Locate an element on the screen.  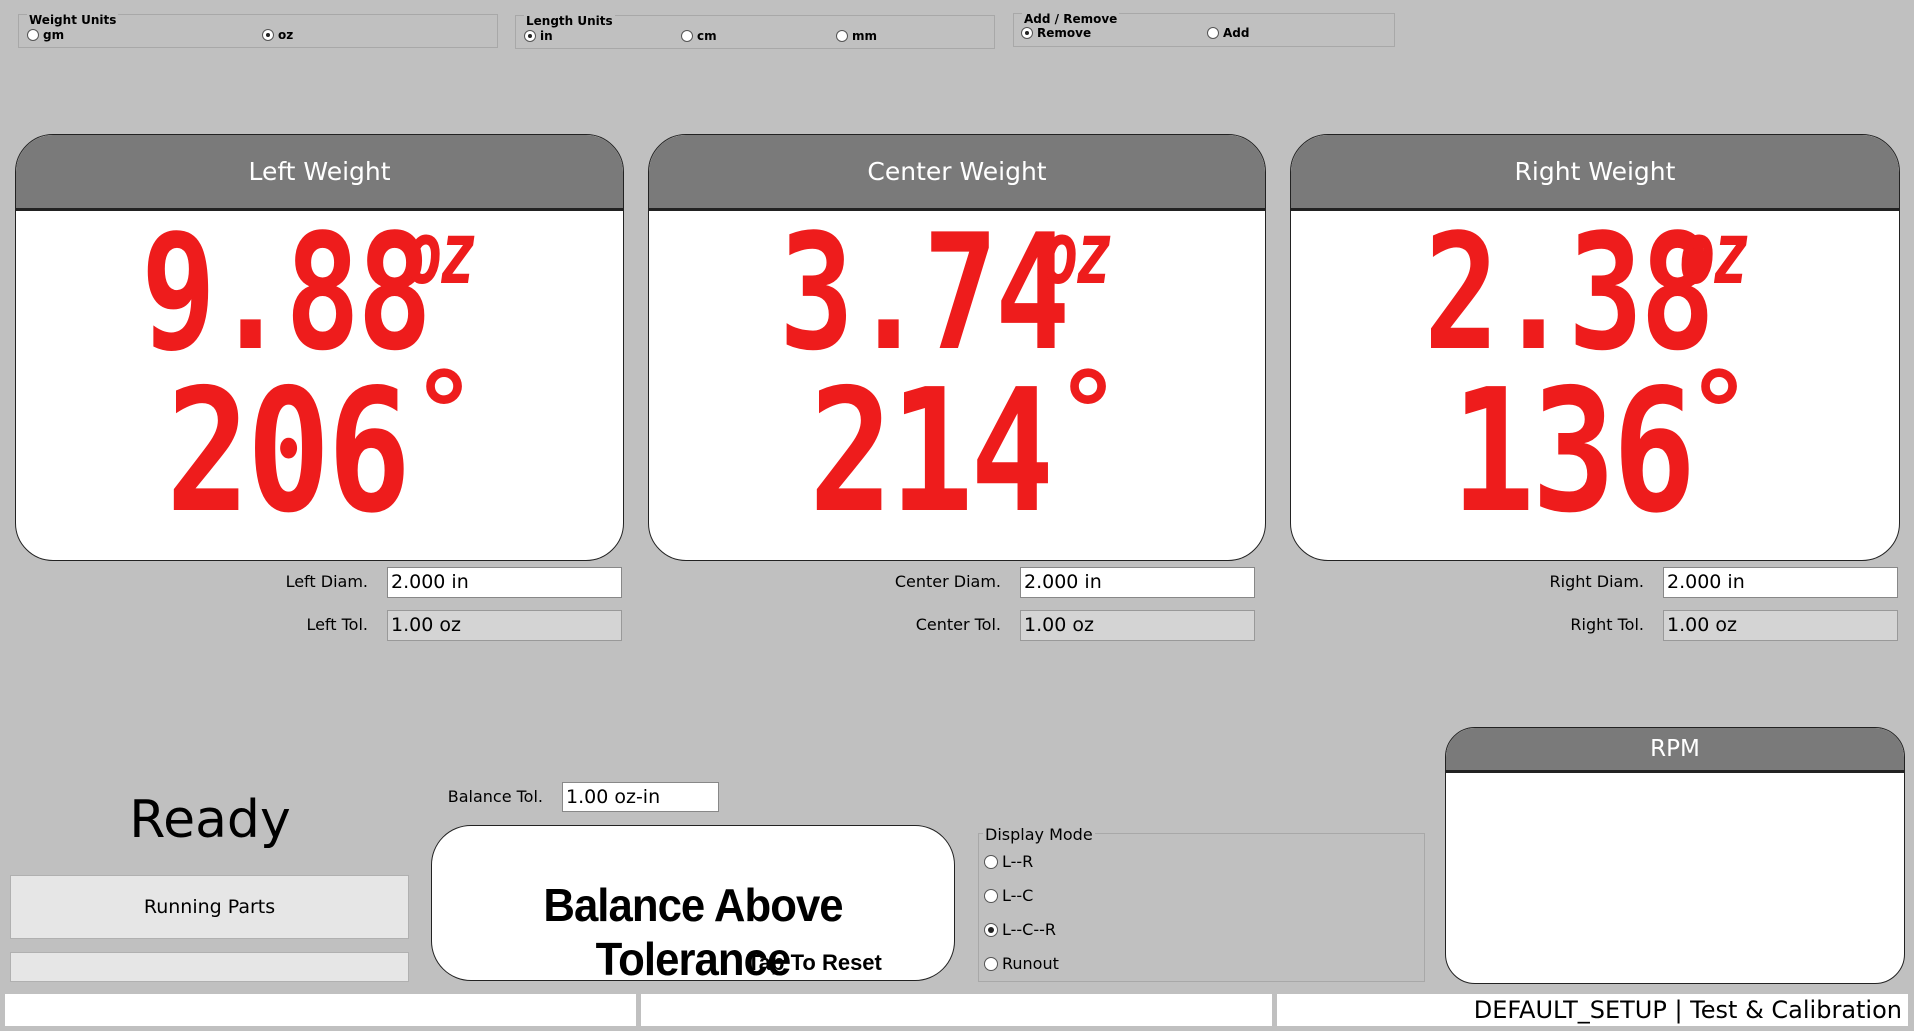
setup-name-text: DEFAULT_SETUP | Test & Calibration is located at coordinates (1687, 1010).